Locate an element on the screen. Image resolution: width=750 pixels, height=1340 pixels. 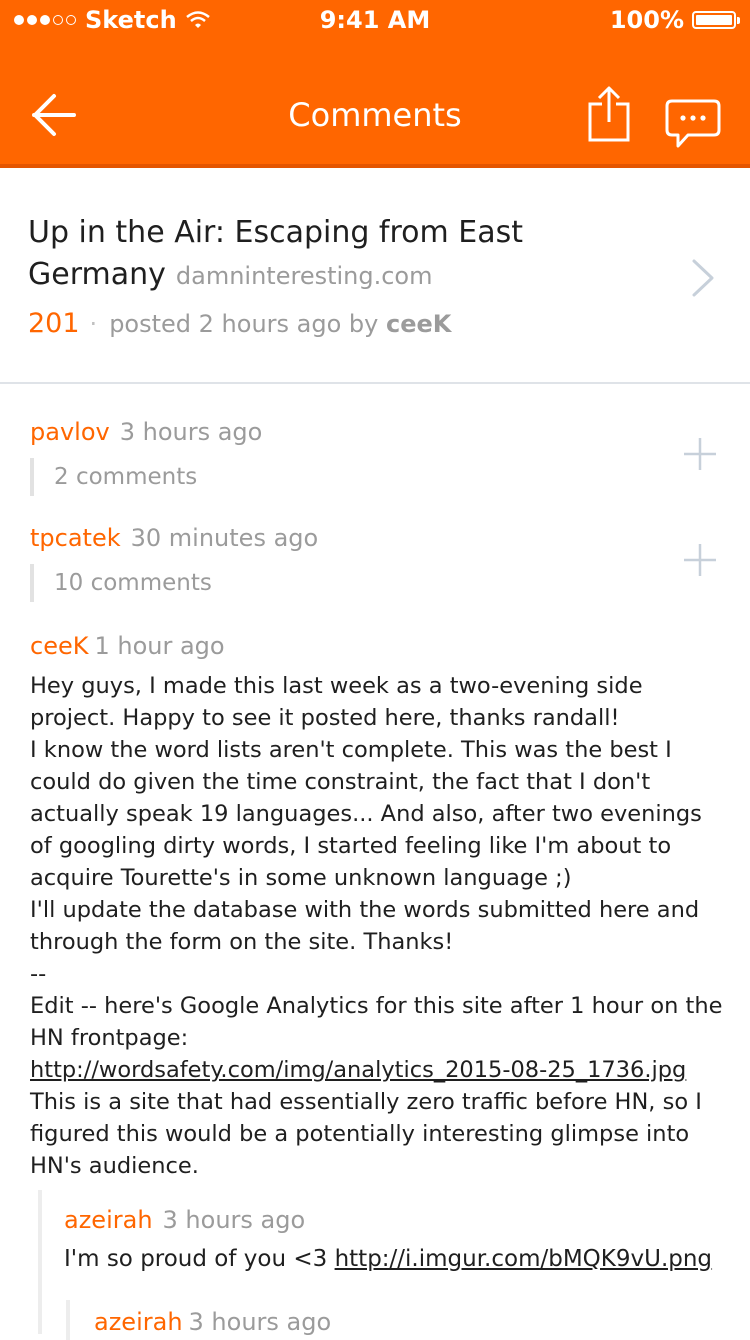
article-meta: 201 · posted 2 hours ago by ceeK is located at coordinates (239, 323).